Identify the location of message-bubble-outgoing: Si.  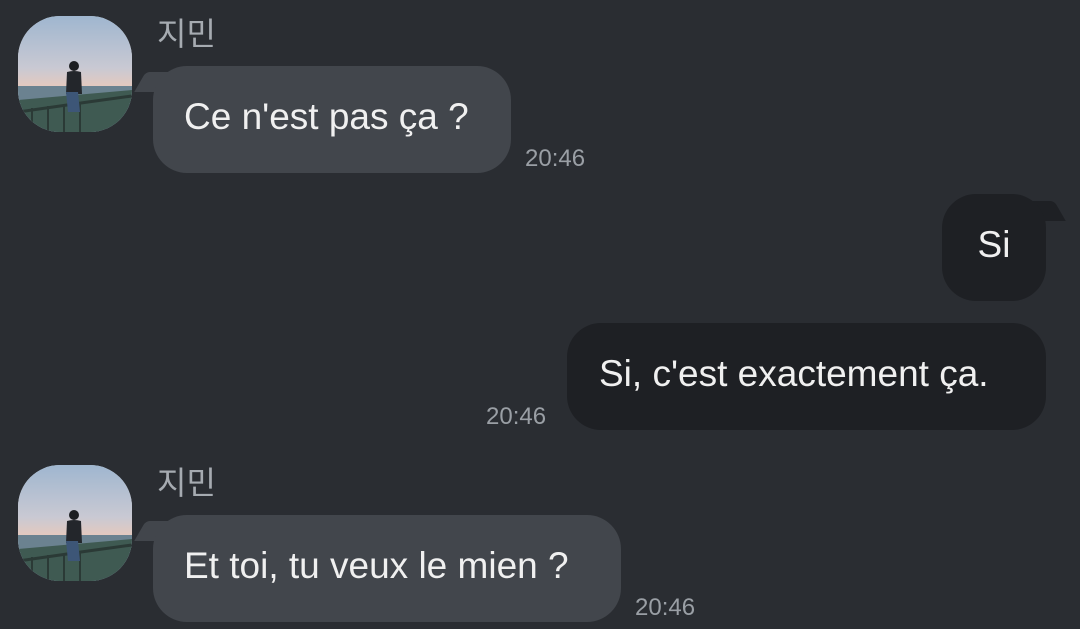
(994, 247).